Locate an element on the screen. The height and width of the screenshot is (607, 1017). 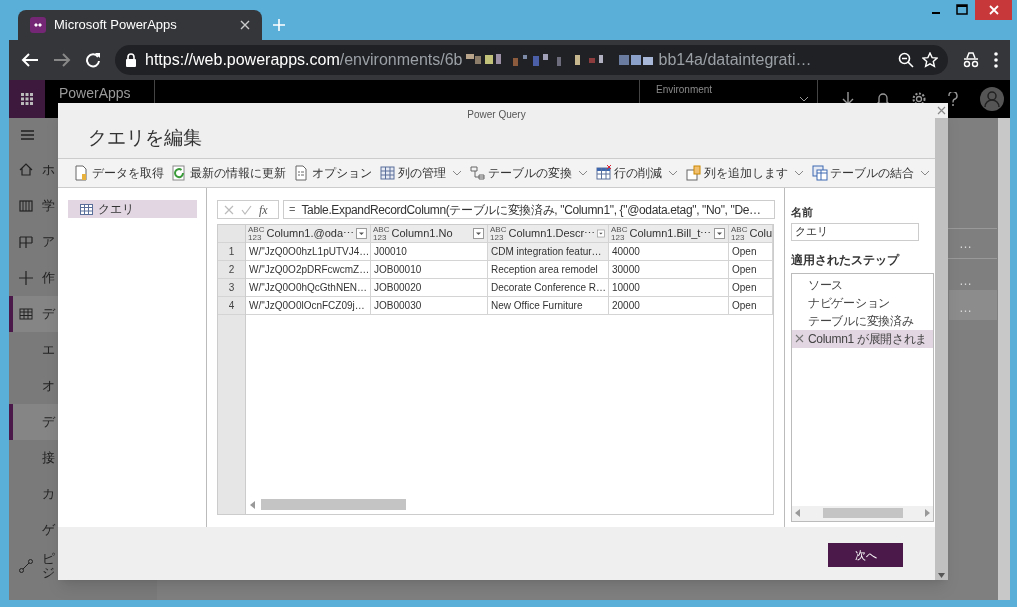
url-host: https://web.powerapps.com is located at coordinates (242, 60).